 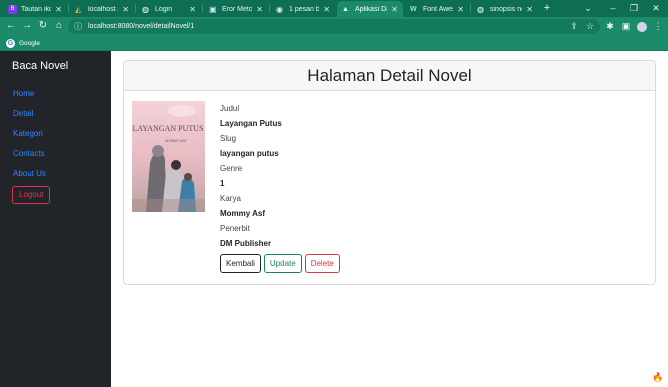 What do you see at coordinates (658, 377) in the screenshot?
I see `flame-icon: 🔥` at bounding box center [658, 377].